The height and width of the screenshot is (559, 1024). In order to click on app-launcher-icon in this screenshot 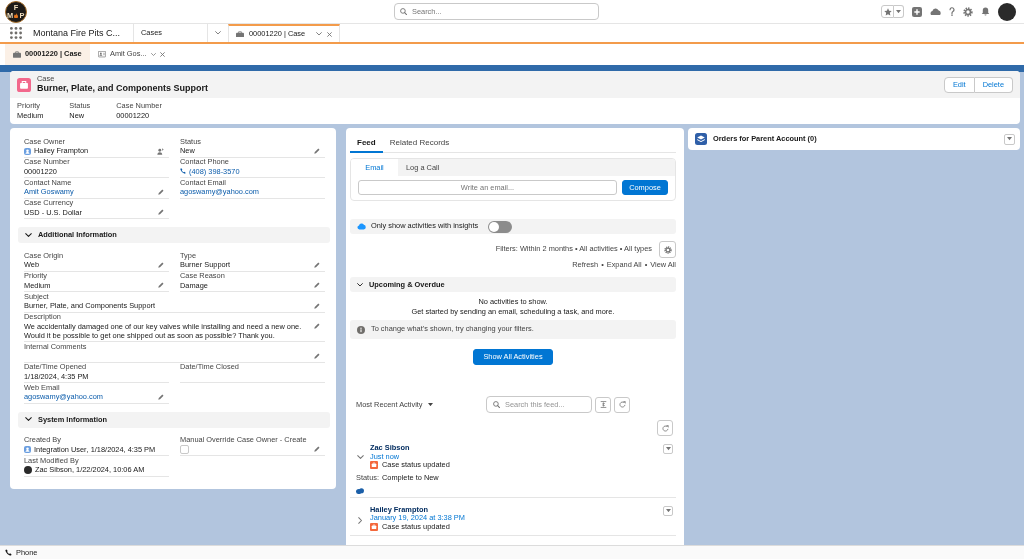, I will do `click(16, 33)`.